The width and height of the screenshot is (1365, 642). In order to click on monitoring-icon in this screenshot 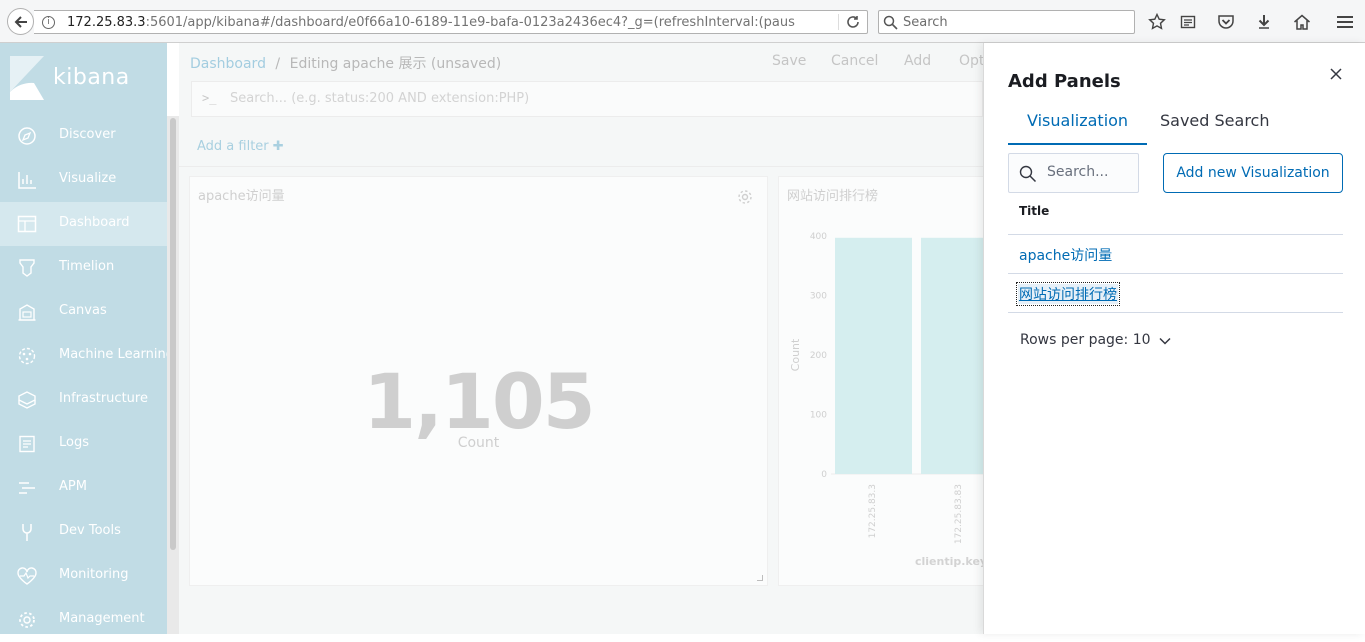, I will do `click(27, 576)`.